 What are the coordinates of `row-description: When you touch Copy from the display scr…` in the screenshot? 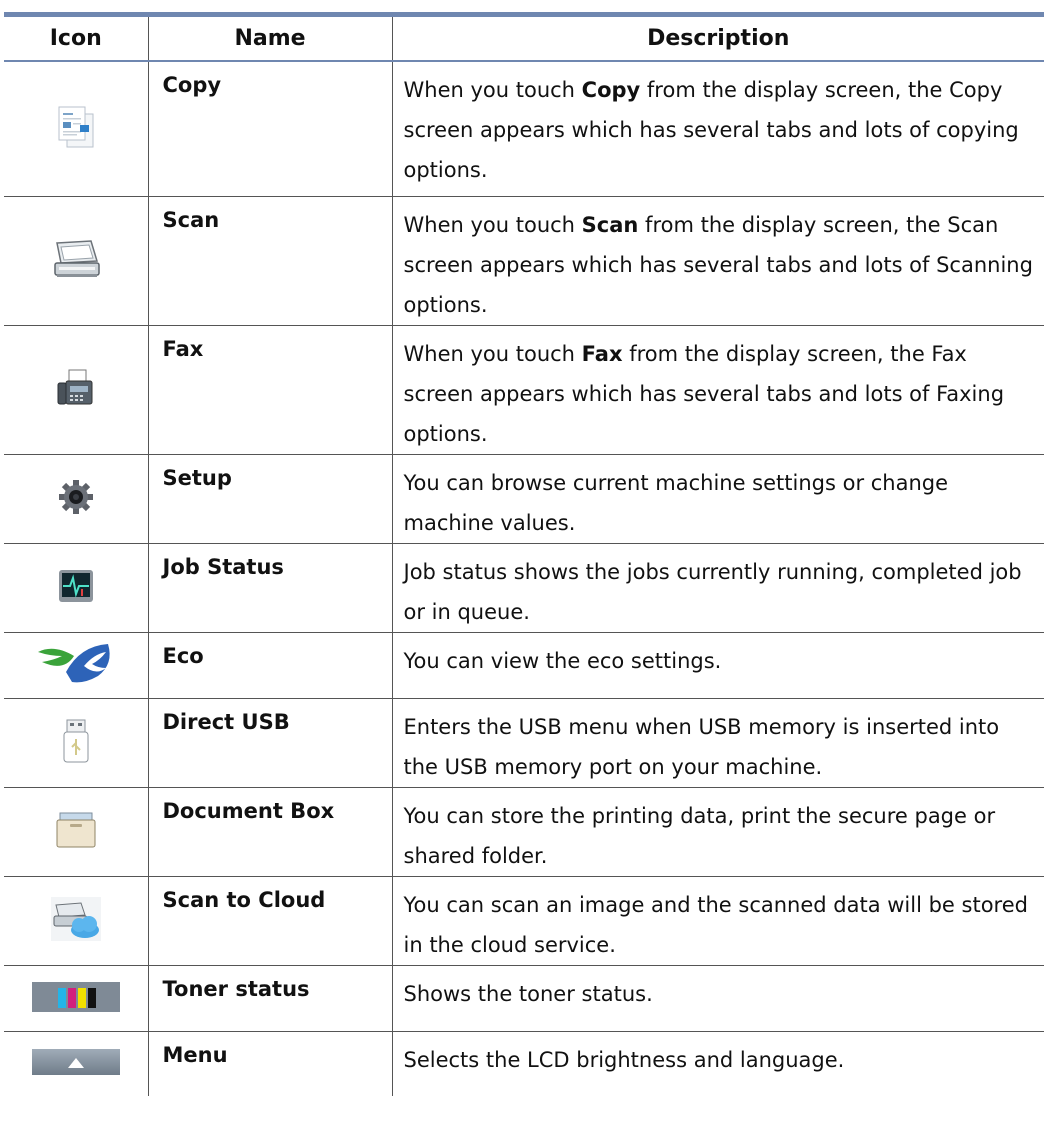 It's located at (717, 128).